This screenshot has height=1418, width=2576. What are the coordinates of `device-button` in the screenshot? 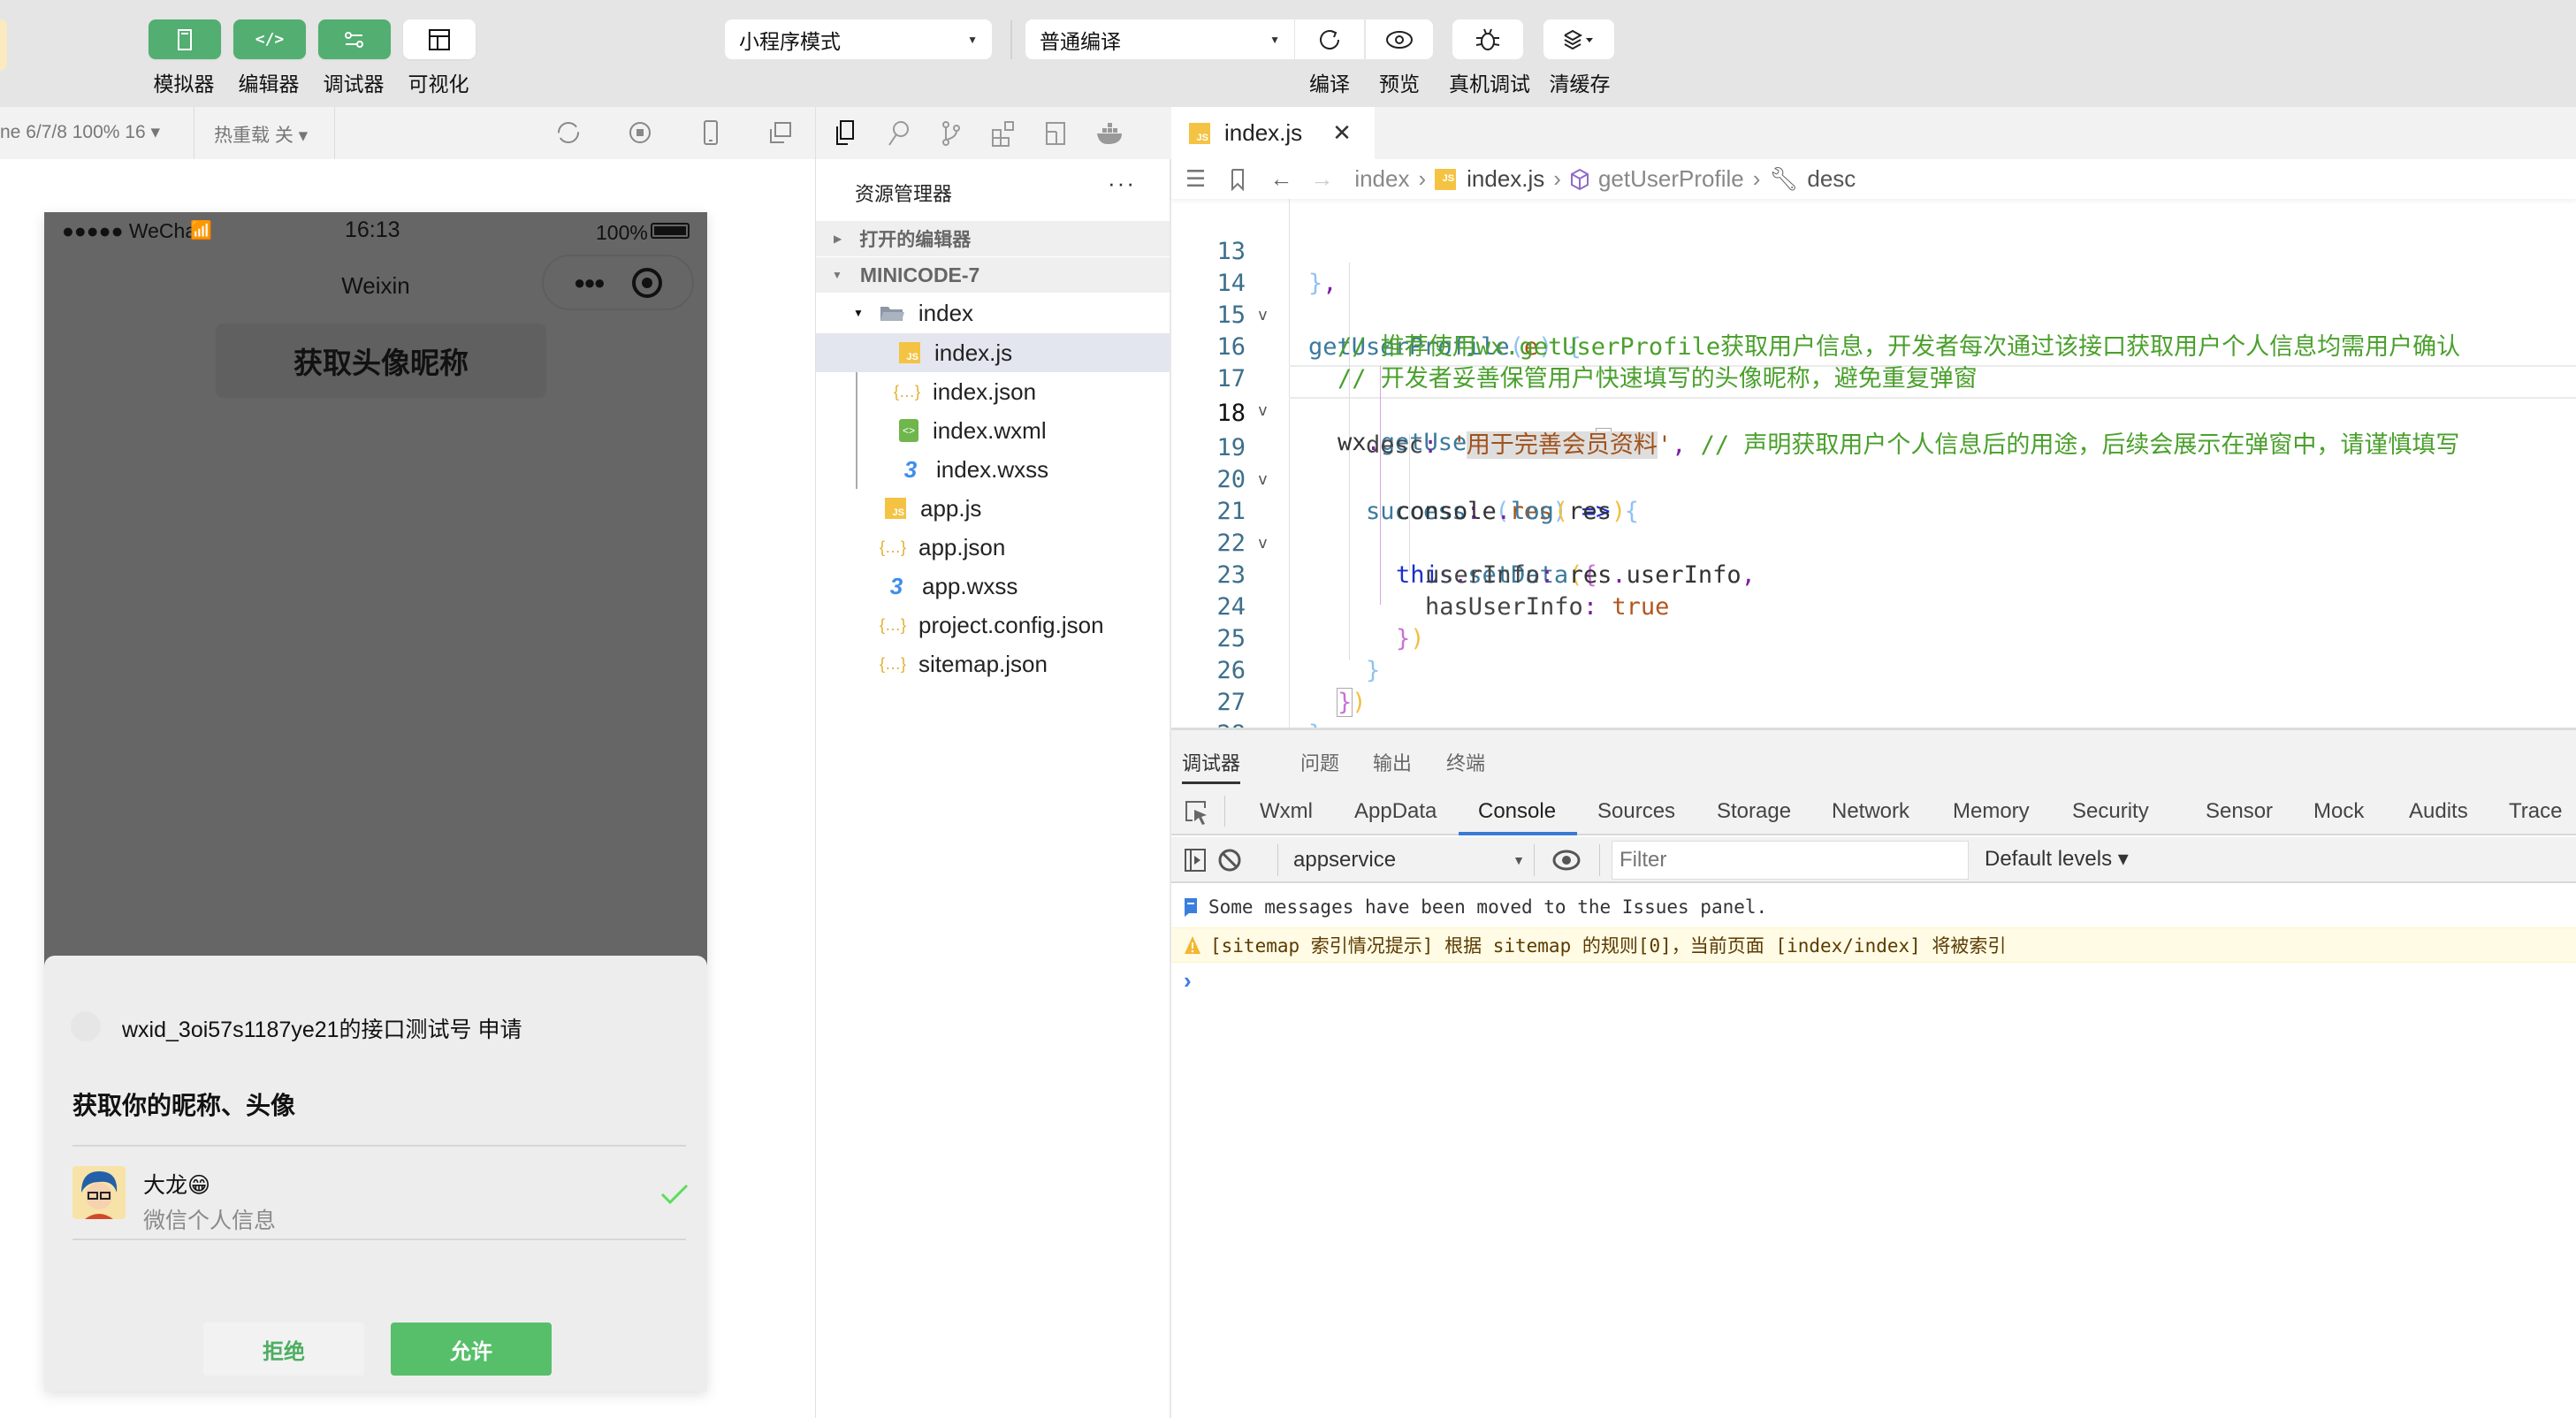 It's located at (710, 132).